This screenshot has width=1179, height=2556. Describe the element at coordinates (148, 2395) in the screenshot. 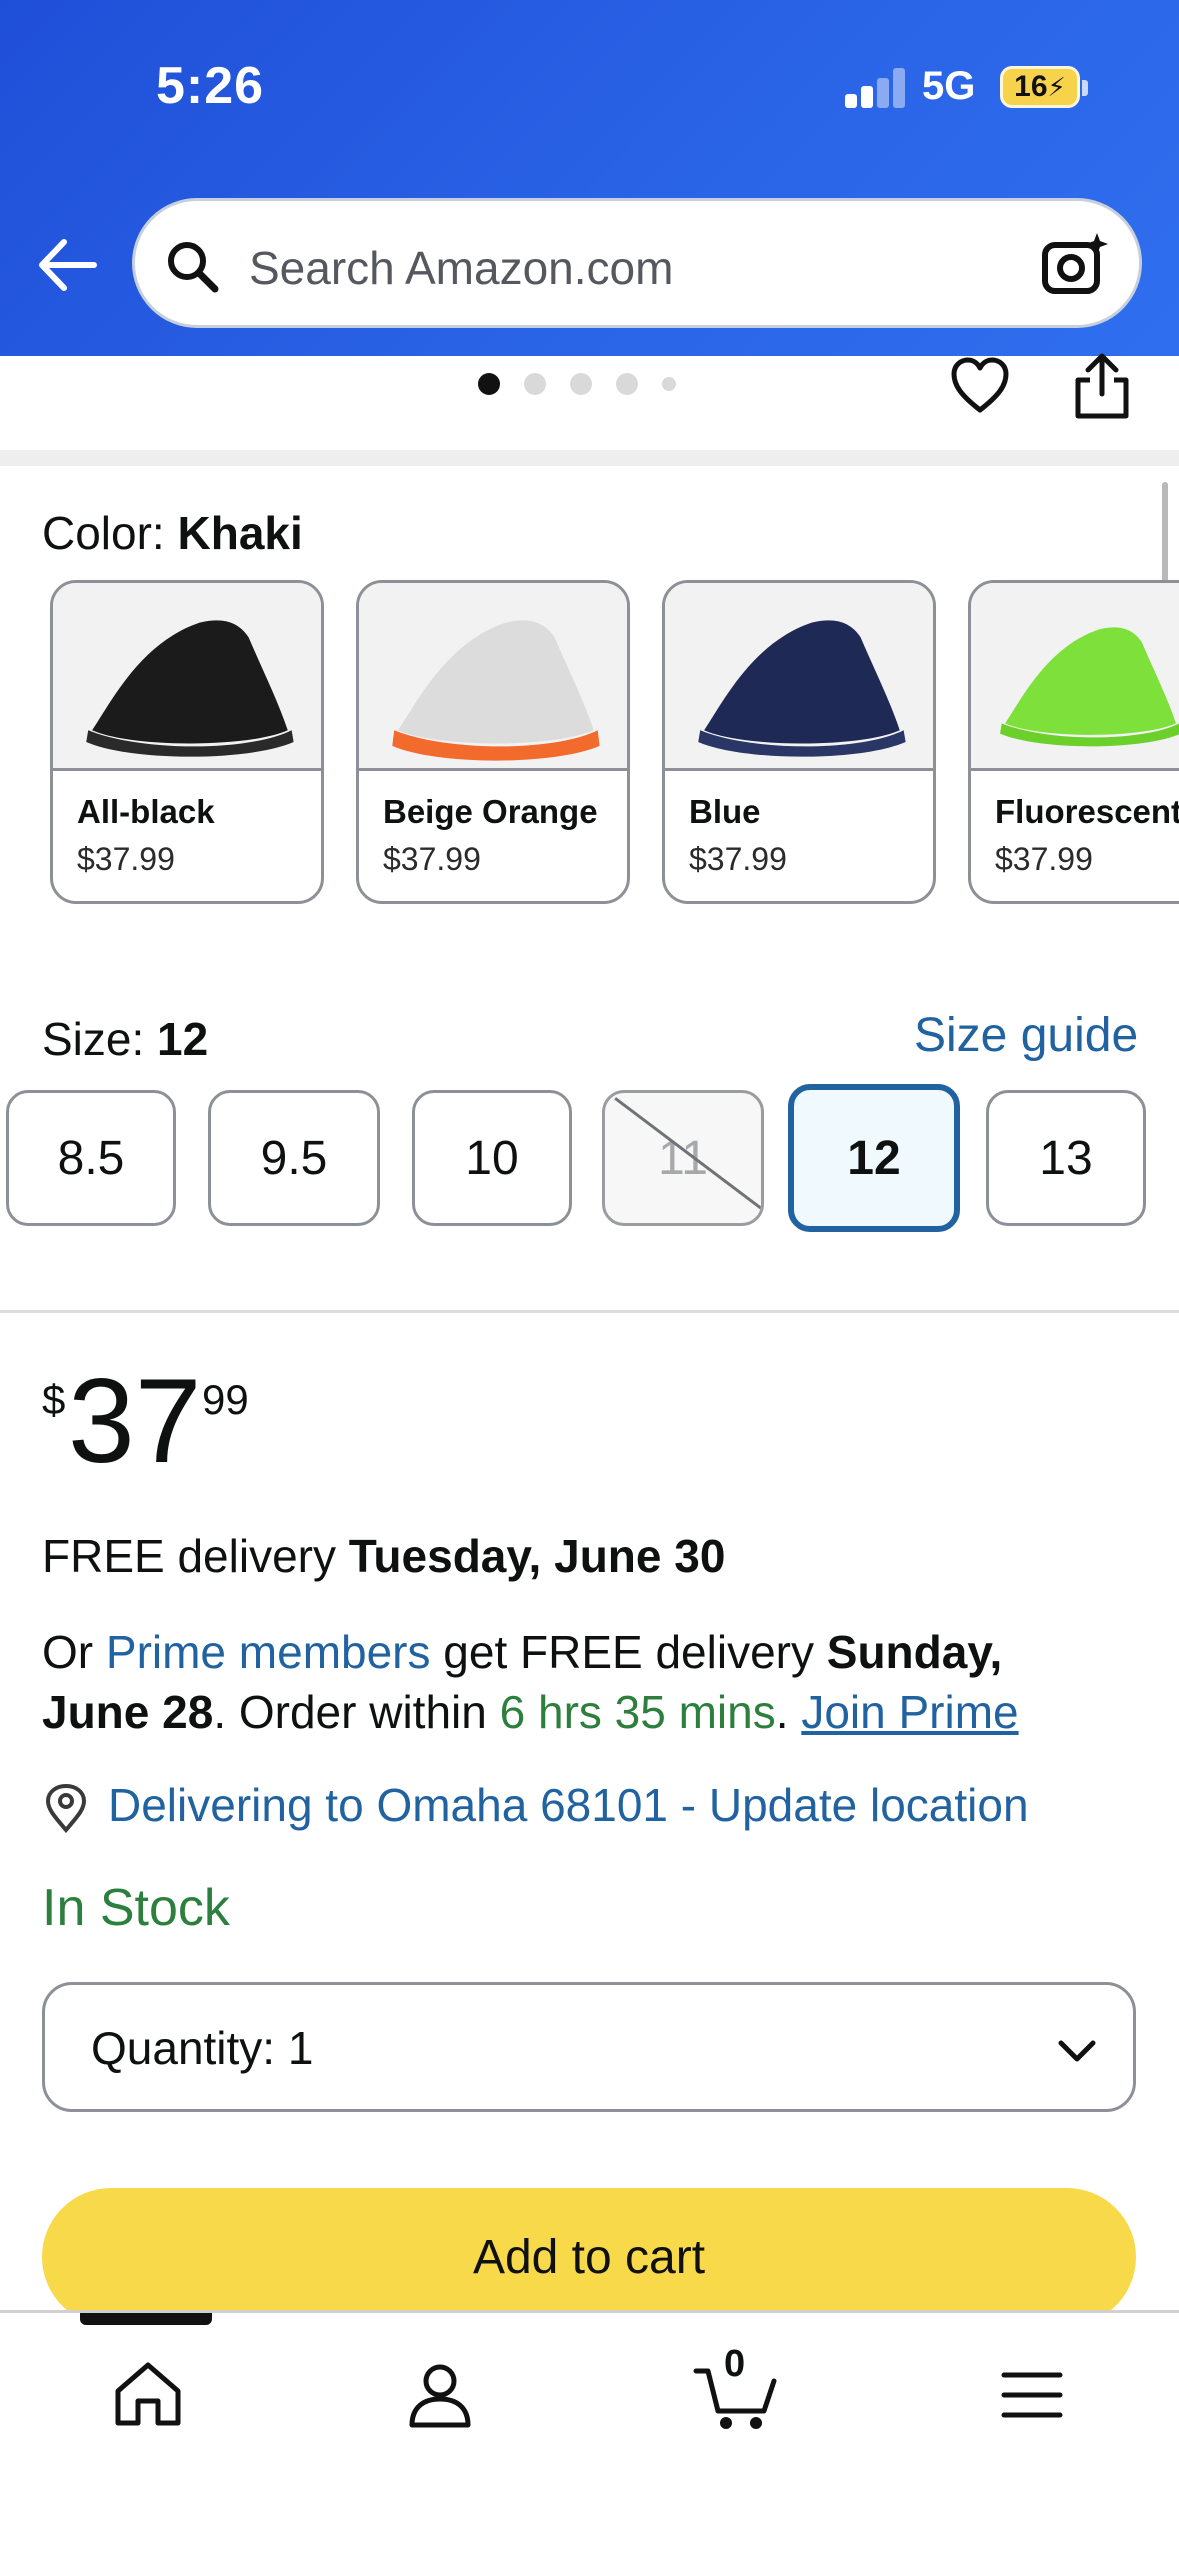

I see `home-icon` at that location.